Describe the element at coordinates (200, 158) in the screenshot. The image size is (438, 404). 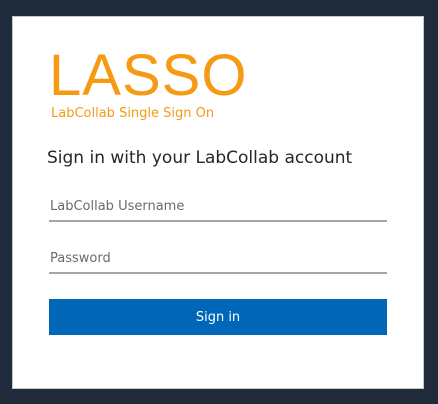
I see `page-title: Sign in with your LabCollab account` at that location.